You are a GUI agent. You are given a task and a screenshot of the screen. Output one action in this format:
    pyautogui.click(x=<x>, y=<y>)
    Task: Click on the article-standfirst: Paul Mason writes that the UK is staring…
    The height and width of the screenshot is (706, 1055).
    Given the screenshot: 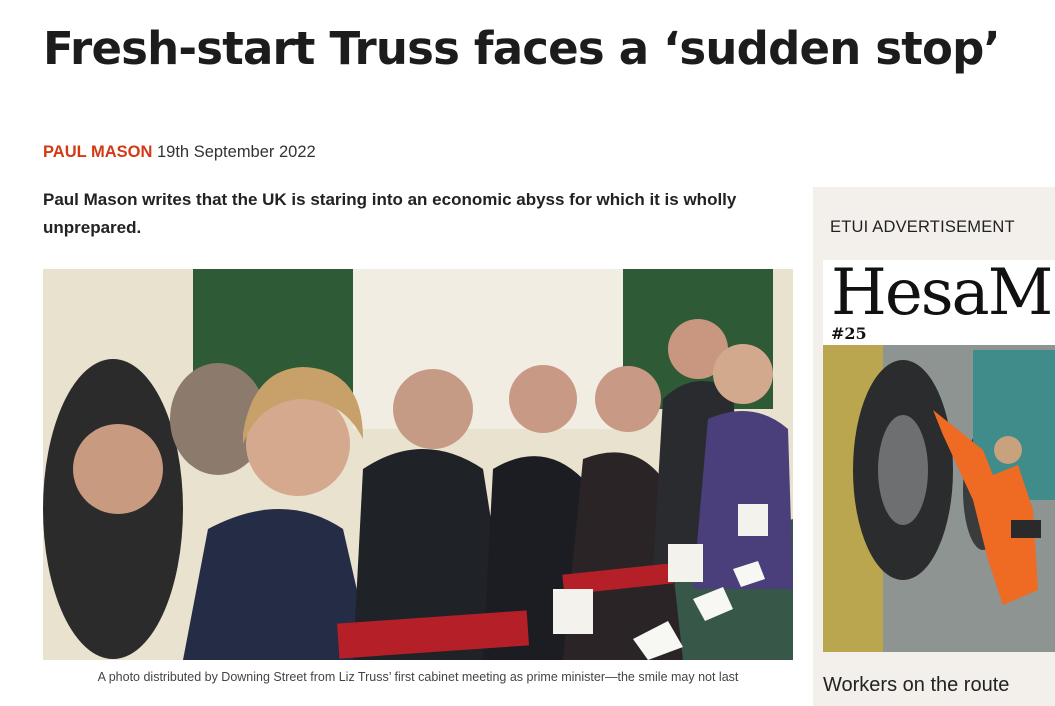 What is the action you would take?
    pyautogui.click(x=390, y=213)
    